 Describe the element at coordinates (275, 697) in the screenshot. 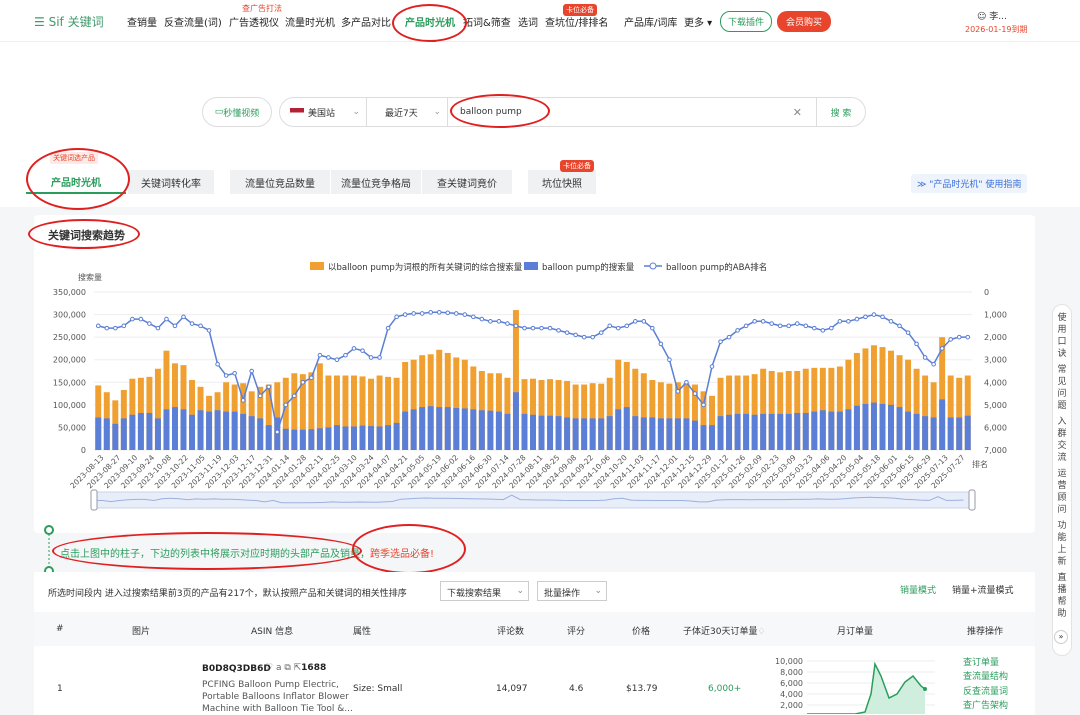

I see `title-line-2: Portable Balloons Inflator Blower` at that location.